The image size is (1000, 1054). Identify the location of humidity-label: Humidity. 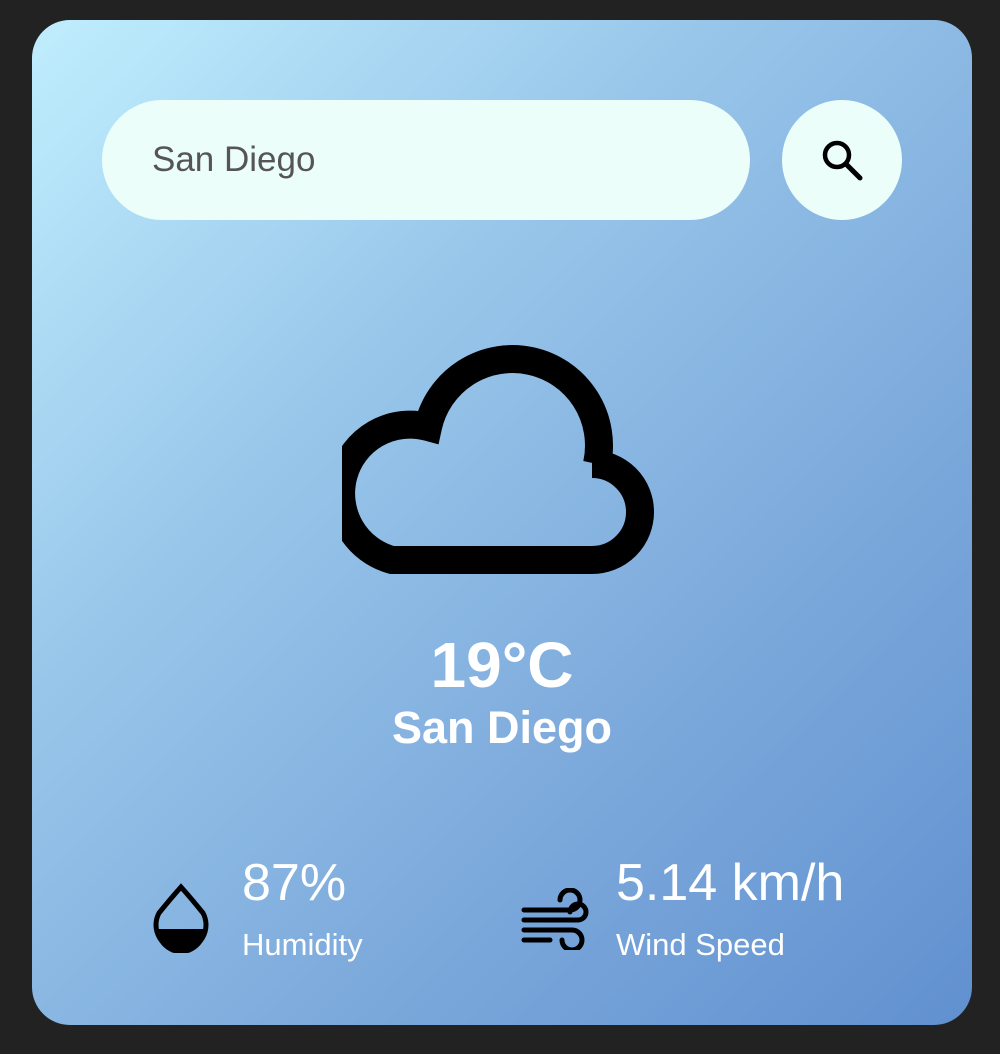
(302, 944).